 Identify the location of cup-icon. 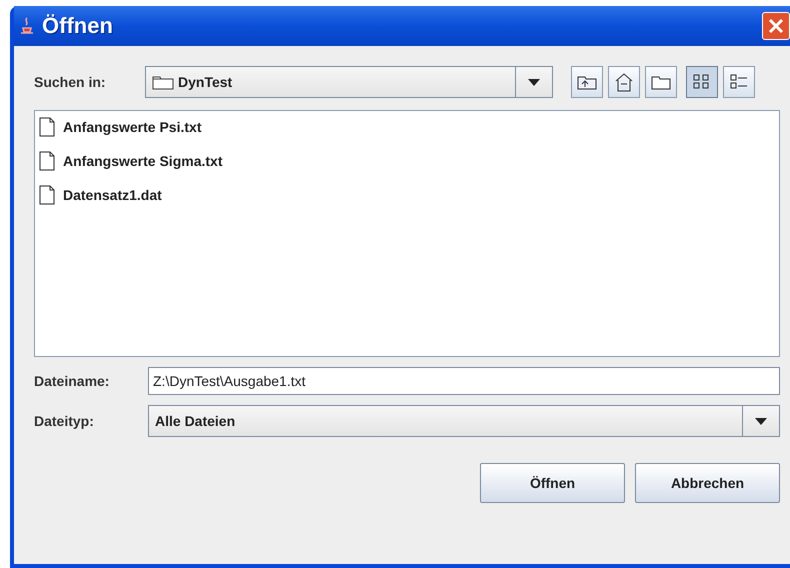
(27, 26).